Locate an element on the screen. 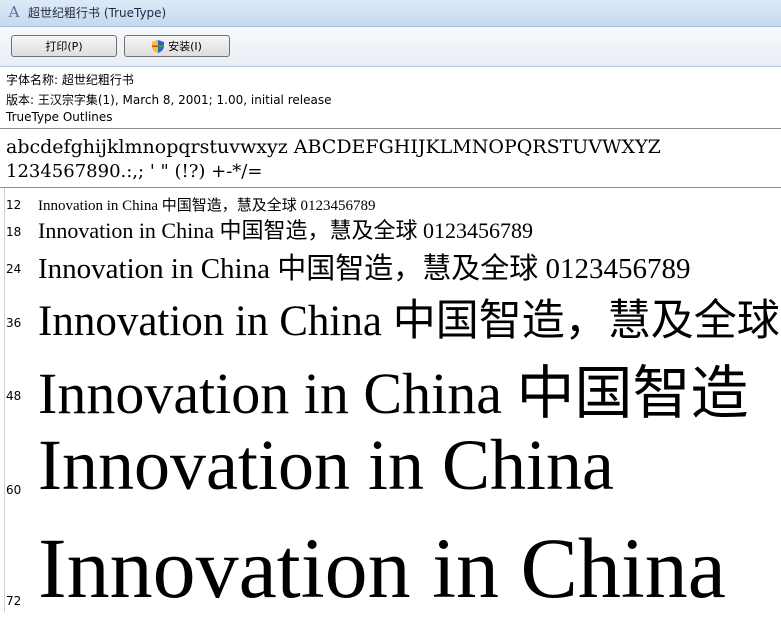 The image size is (781, 618). sample-text-12: Innovation in China 中国智造，慧及全球 0123456789 is located at coordinates (207, 206).